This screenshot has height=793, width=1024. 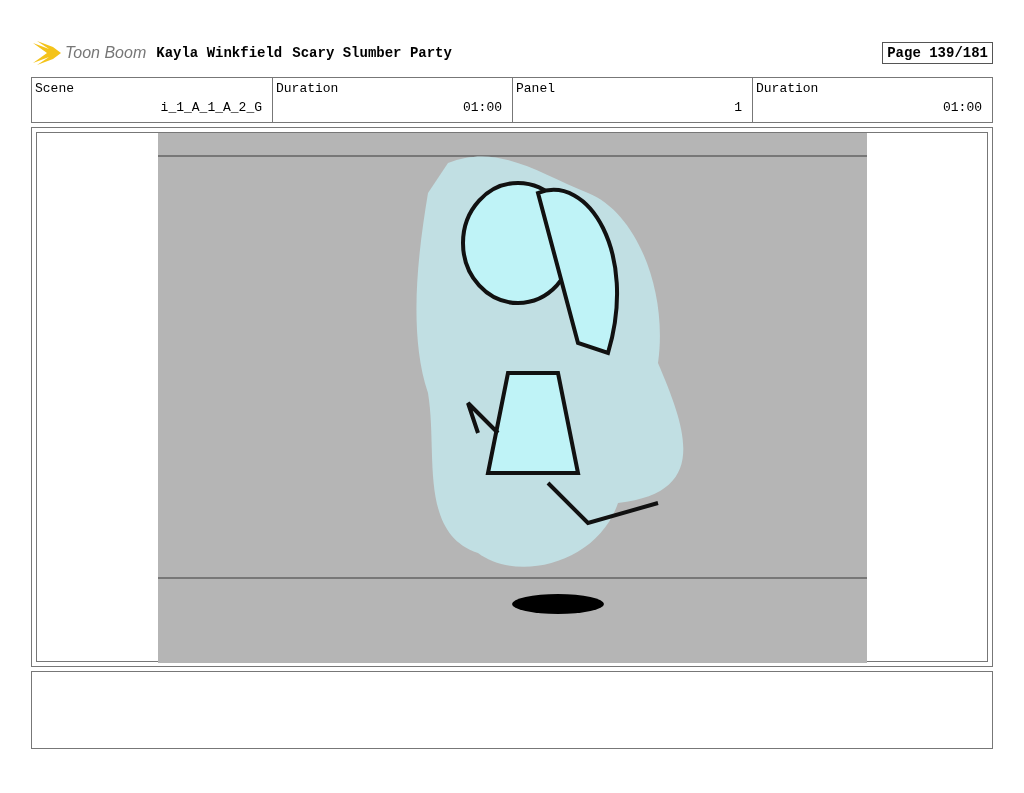 I want to click on author-name: Kayla Winkfield, so click(x=219, y=53).